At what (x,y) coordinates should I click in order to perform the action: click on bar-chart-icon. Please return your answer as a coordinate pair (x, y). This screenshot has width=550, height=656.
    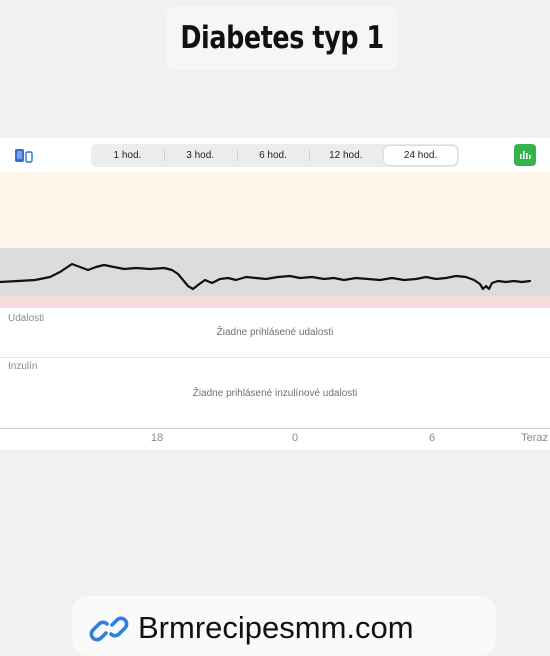
    Looking at the image, I should click on (525, 155).